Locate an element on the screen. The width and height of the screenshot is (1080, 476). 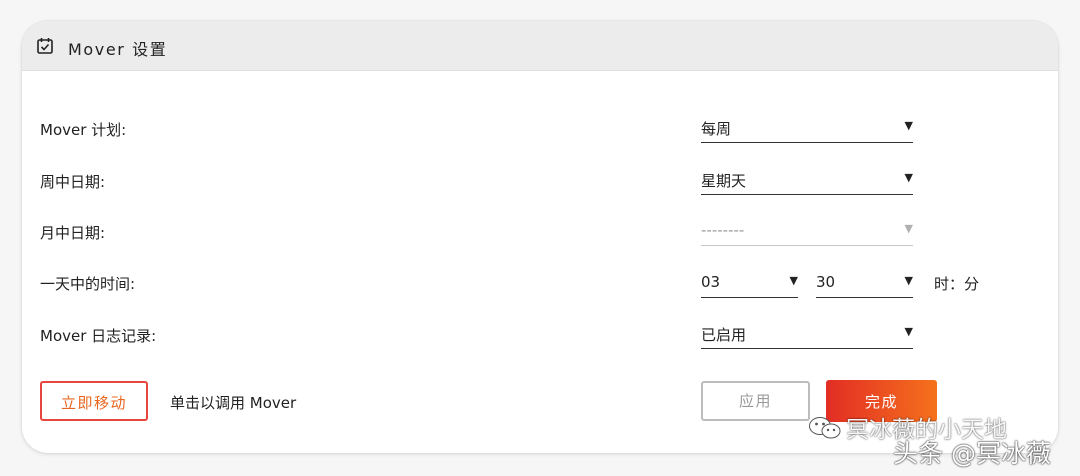
move-now-button: 立即移动 is located at coordinates (94, 401).